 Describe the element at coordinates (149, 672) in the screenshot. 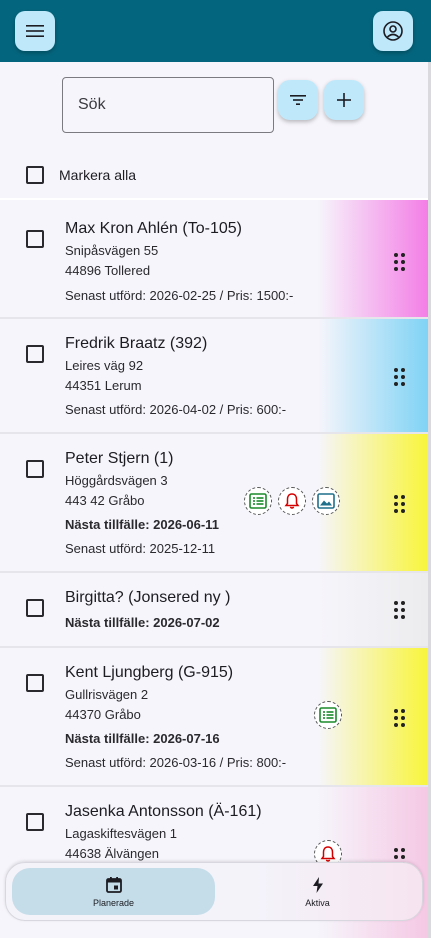

I see `customer-name: Kent Ljungberg (G-915)` at that location.